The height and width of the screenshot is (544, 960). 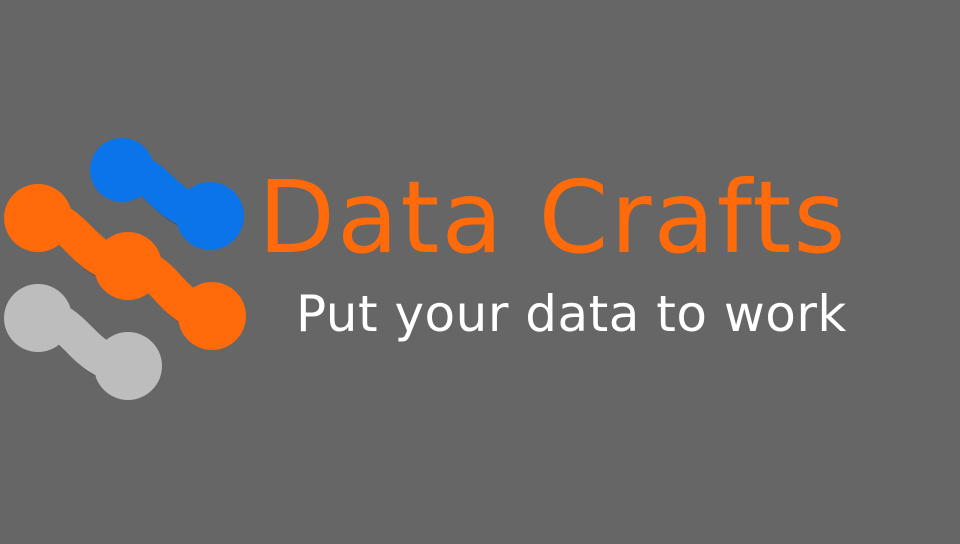 What do you see at coordinates (553, 217) in the screenshot?
I see `brand-name: Data Crafts` at bounding box center [553, 217].